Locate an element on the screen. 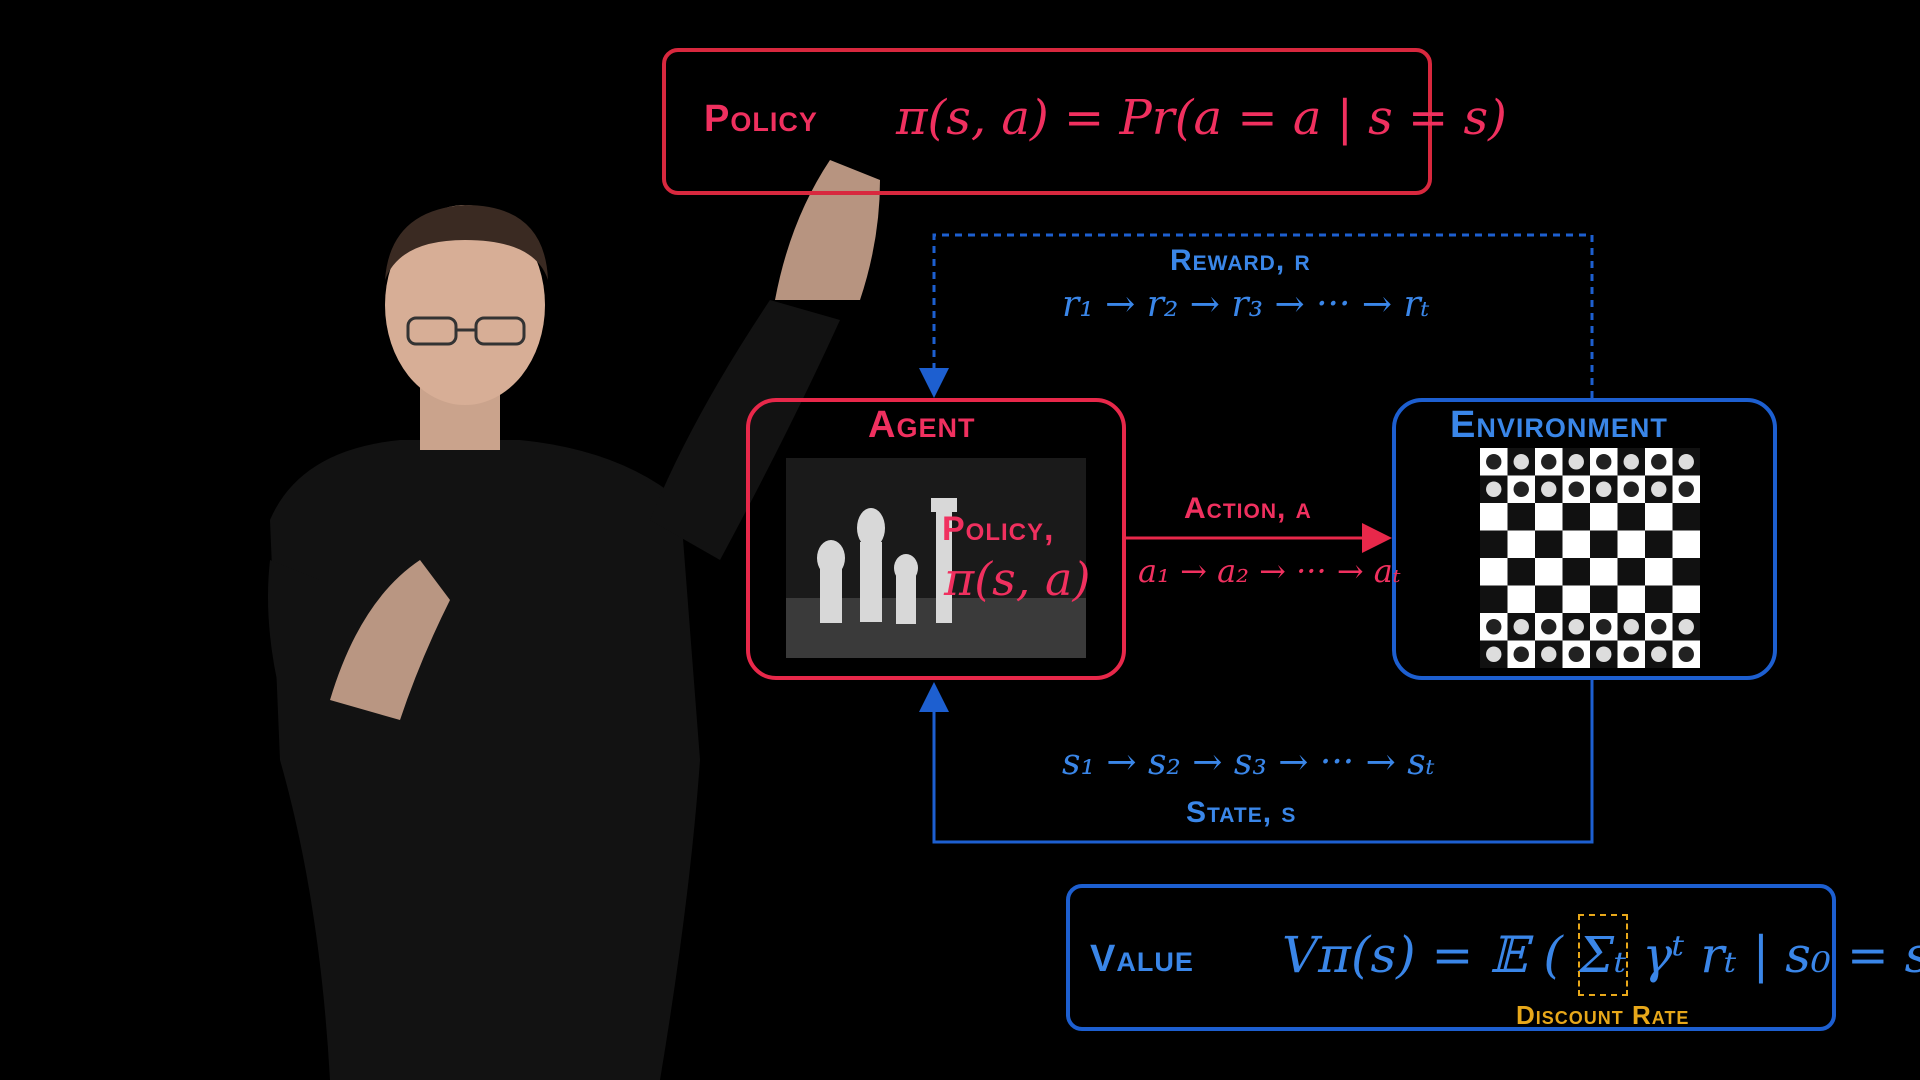  action-sequence: a₁ → a₂ → ··· → aₜ is located at coordinates (1269, 571).